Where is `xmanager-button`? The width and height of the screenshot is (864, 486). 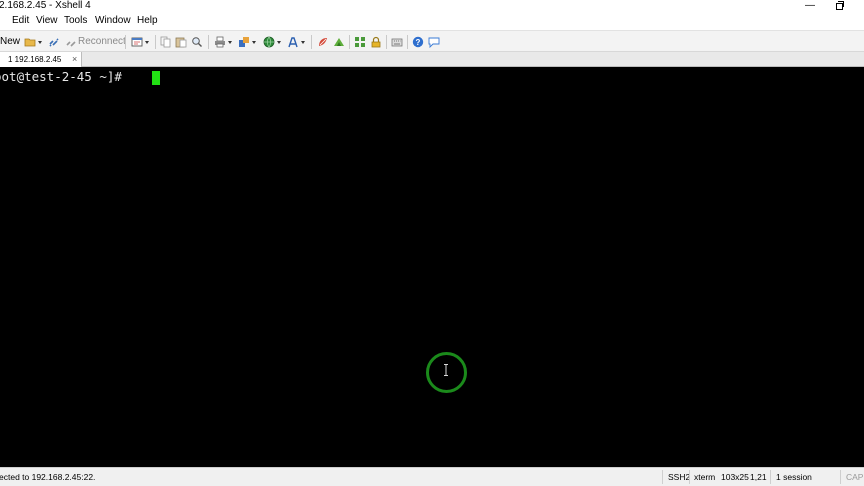
xmanager-button is located at coordinates (339, 42).